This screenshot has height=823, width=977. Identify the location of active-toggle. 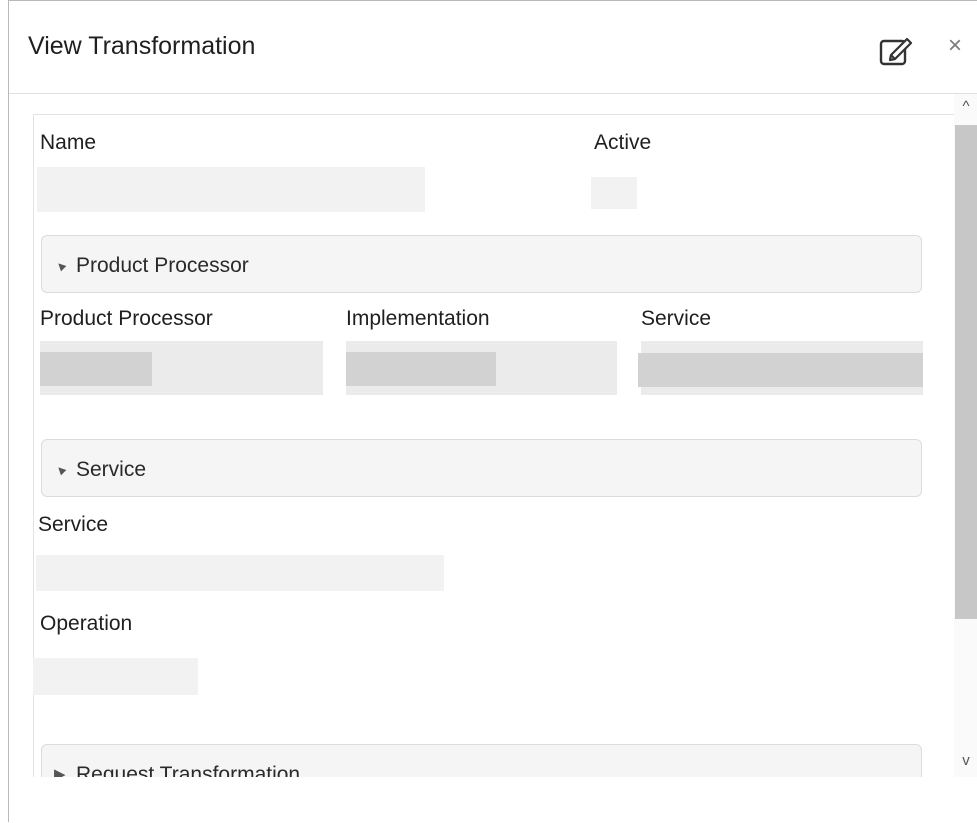
(614, 193).